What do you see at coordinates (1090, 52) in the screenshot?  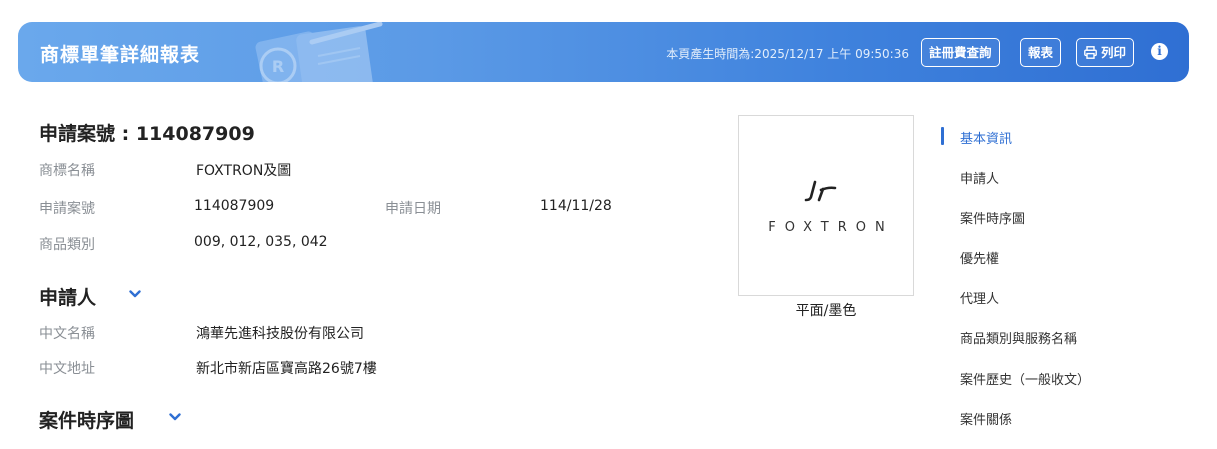 I see `printer-icon` at bounding box center [1090, 52].